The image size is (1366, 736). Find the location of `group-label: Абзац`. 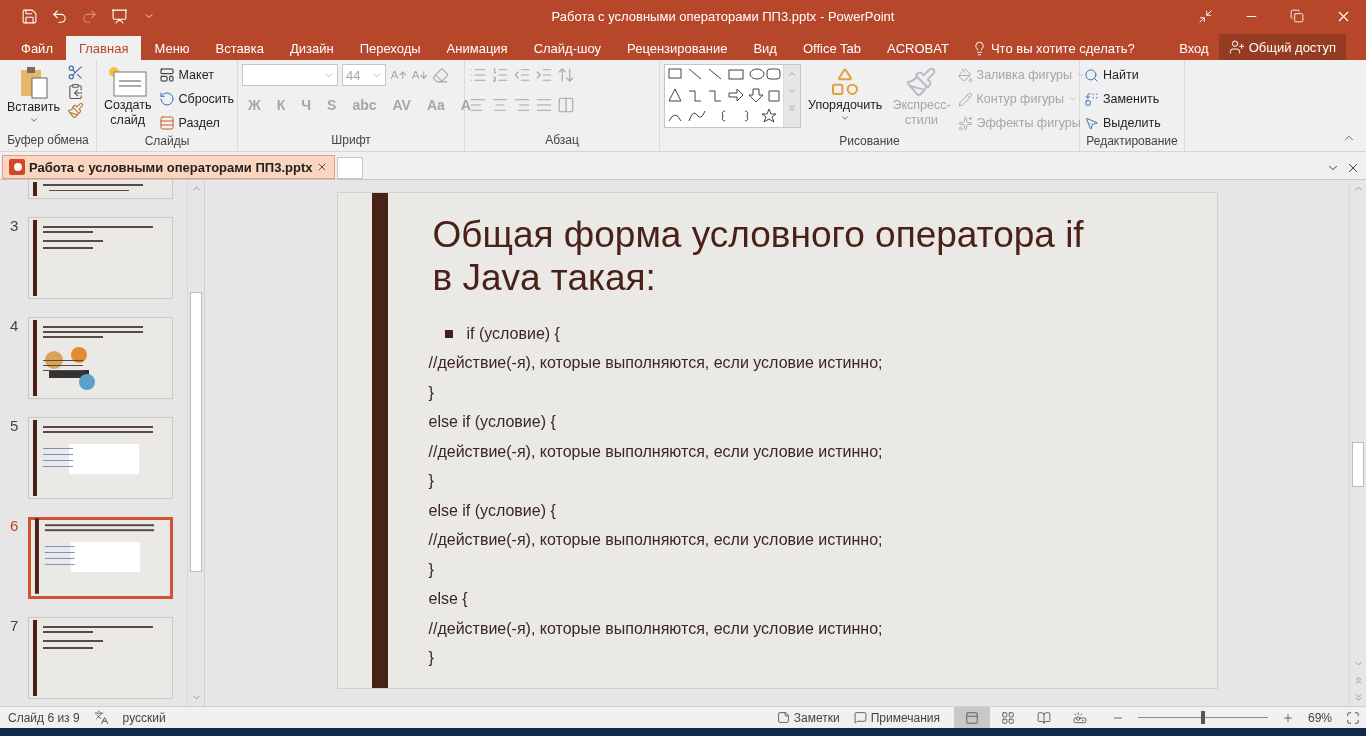

group-label: Абзац is located at coordinates (562, 141).